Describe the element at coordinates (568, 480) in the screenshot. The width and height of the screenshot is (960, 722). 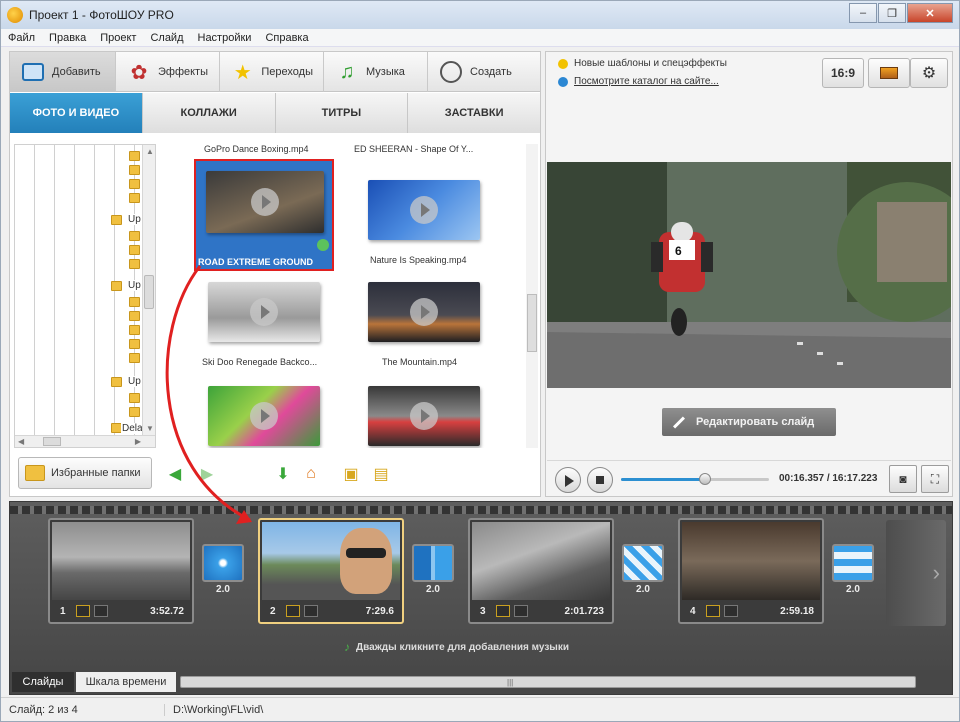
I see `play-button` at that location.